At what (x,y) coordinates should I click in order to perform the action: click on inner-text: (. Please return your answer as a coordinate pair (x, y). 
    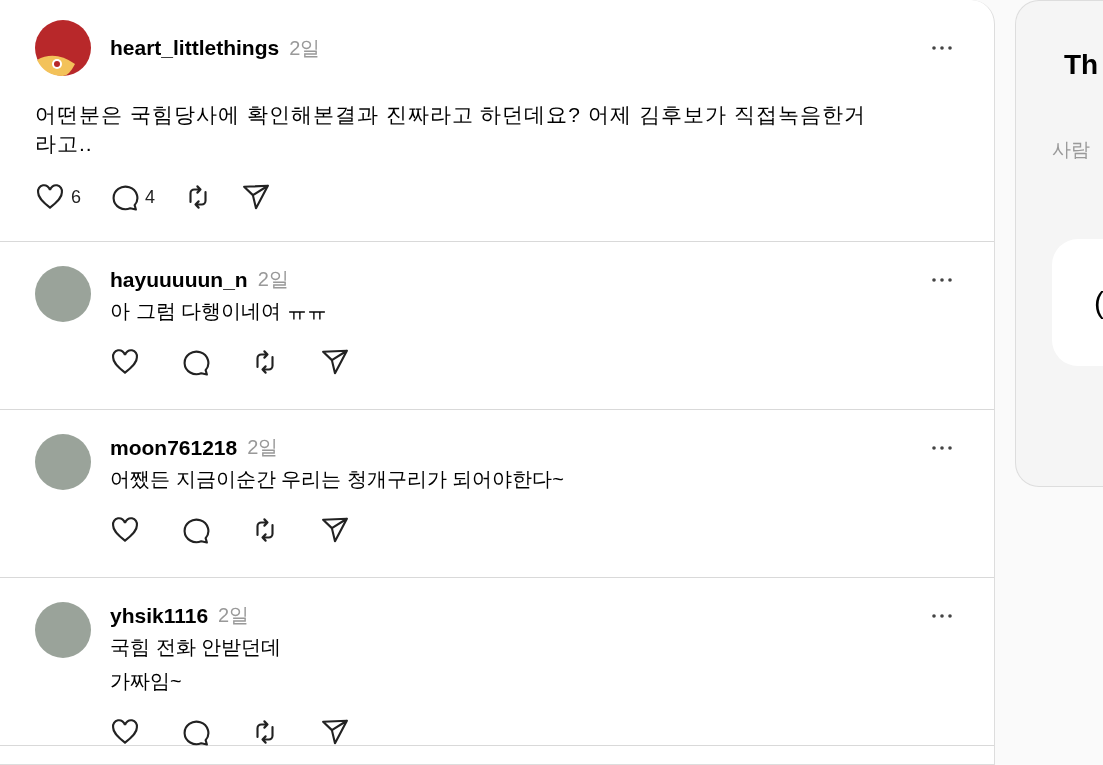
    Looking at the image, I should click on (1098, 302).